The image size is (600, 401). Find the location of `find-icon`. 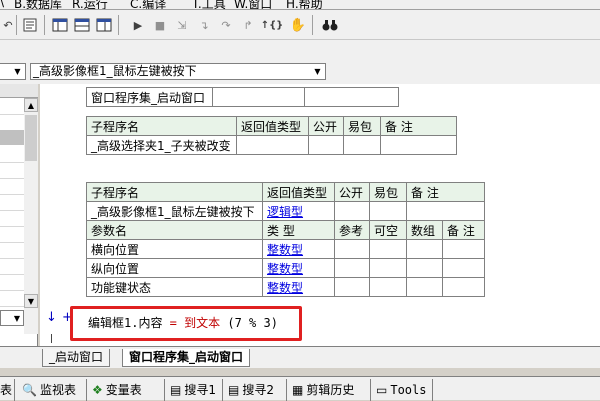

find-icon is located at coordinates (30, 25).